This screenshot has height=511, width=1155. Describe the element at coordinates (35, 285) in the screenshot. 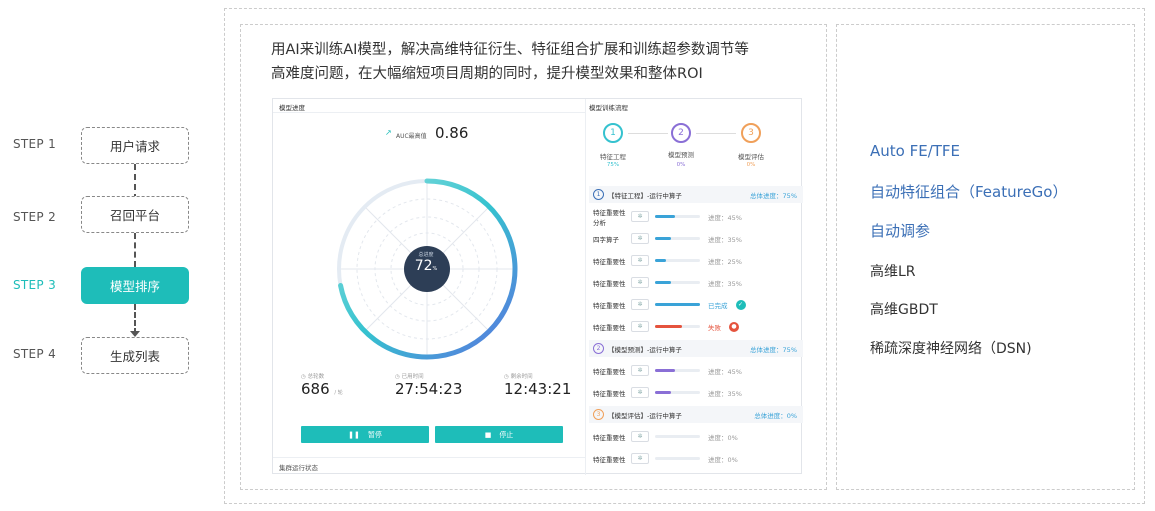

I see `step-3-label: STEP 3` at that location.